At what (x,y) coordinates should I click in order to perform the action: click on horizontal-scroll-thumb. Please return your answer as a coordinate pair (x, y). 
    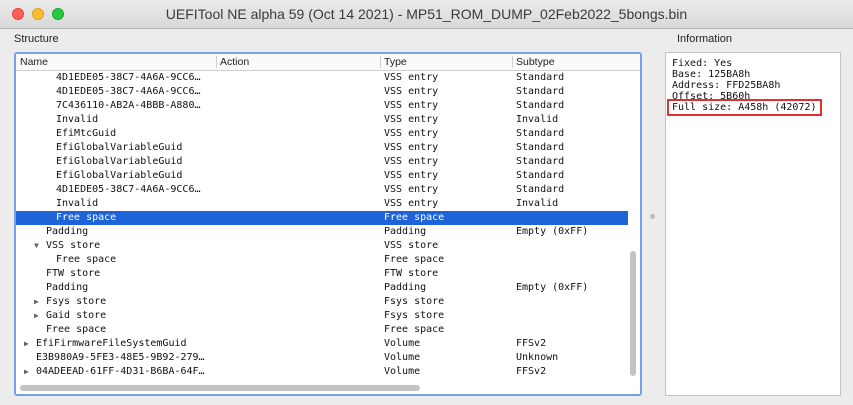
    Looking at the image, I should click on (220, 388).